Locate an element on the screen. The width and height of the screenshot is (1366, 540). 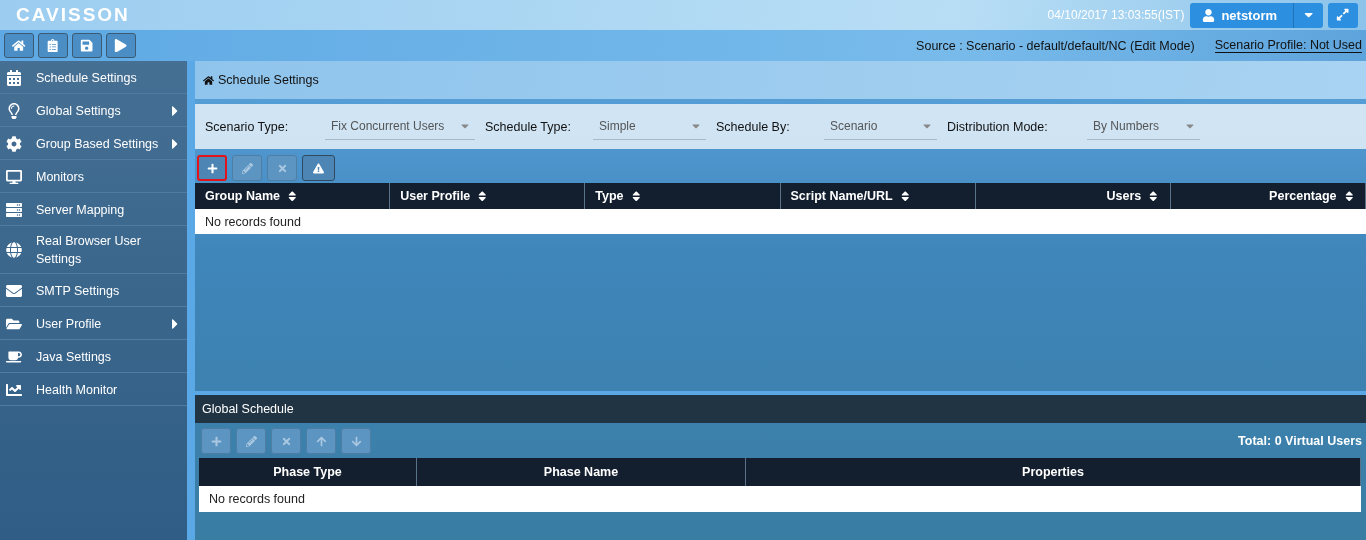
user-icon is located at coordinates (1209, 15).